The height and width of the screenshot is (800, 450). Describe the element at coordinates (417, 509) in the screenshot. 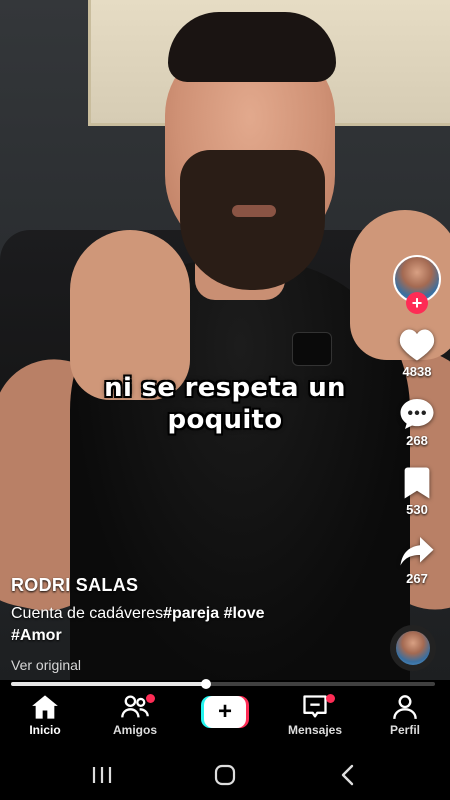

I see `save-count: 530` at that location.